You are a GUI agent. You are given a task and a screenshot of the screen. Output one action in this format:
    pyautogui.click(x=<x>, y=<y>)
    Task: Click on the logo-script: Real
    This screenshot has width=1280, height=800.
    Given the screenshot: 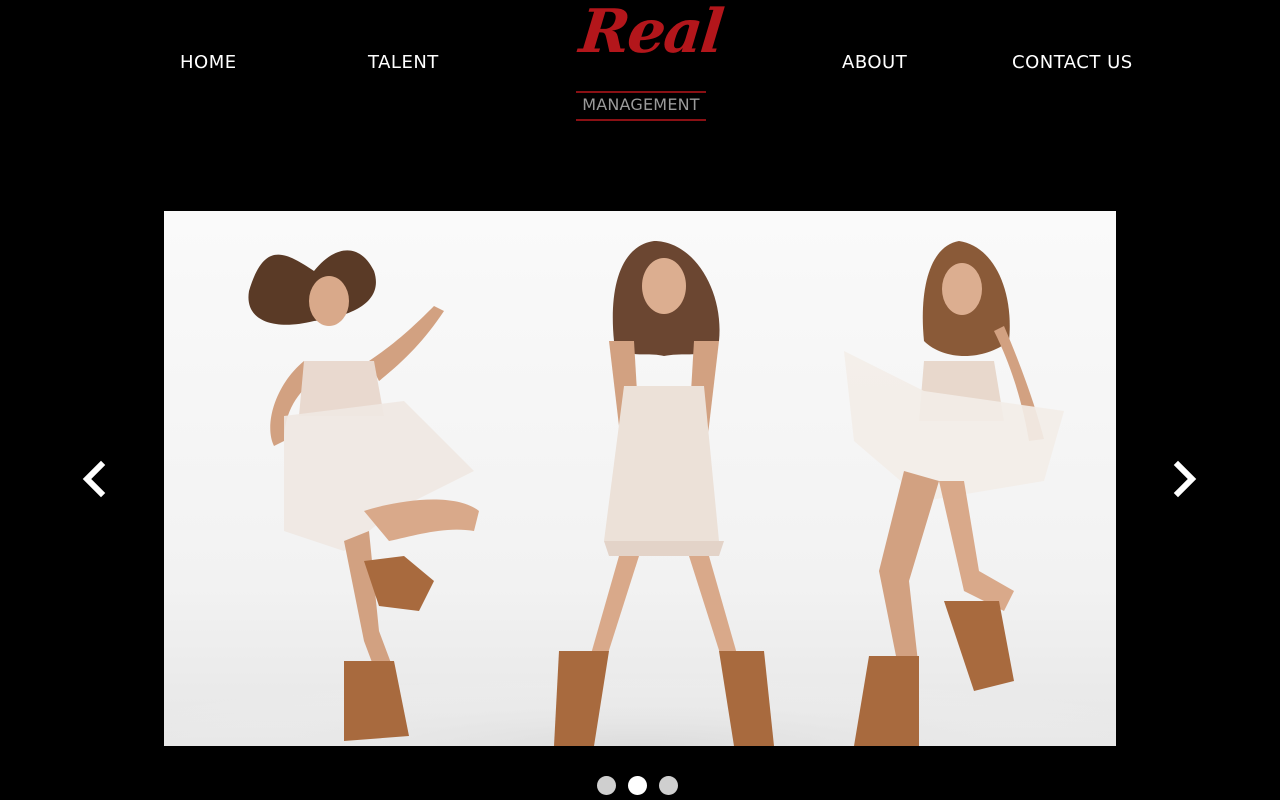 What is the action you would take?
    pyautogui.click(x=651, y=33)
    